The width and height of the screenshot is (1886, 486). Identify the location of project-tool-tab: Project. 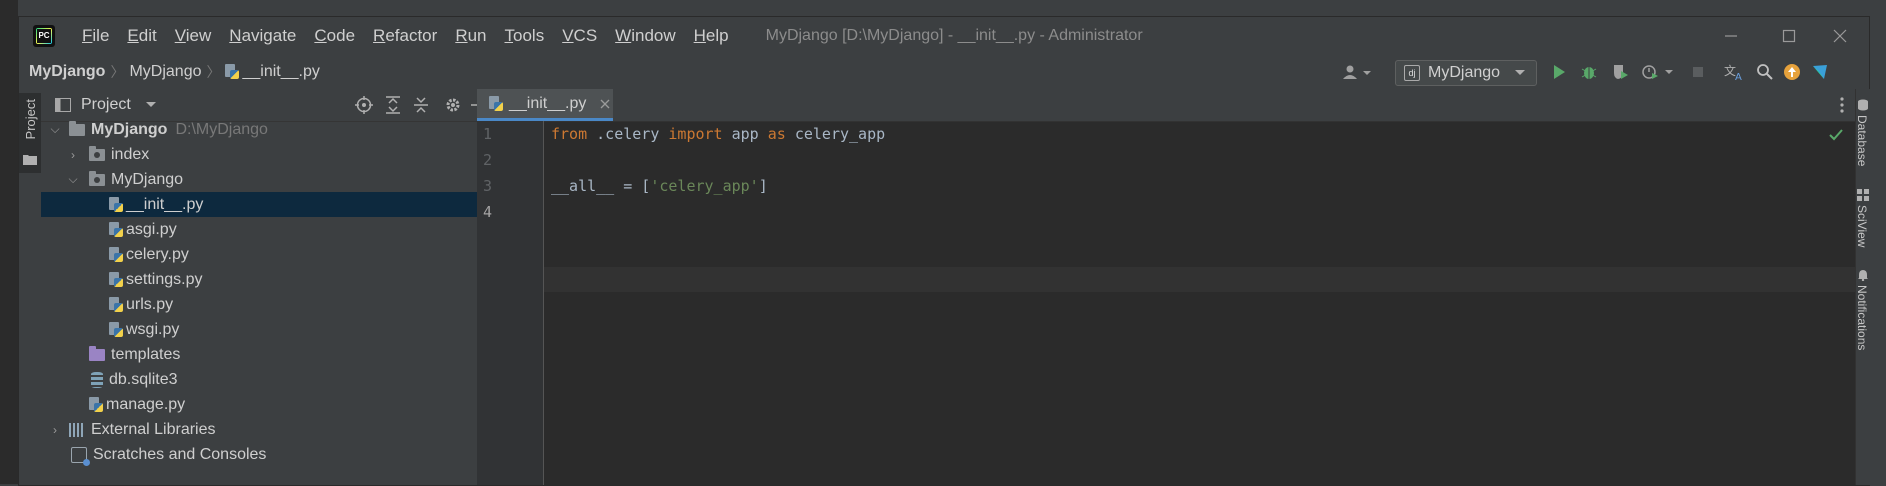
(30, 133).